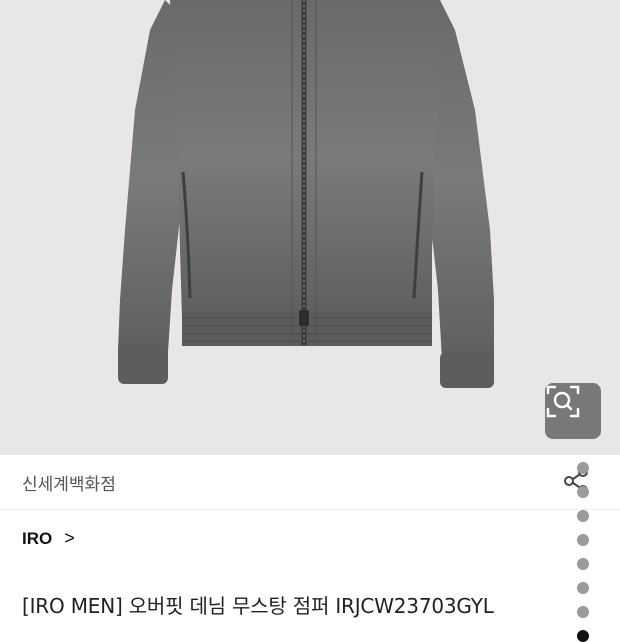 This screenshot has height=642, width=620. Describe the element at coordinates (310, 482) in the screenshot. I see `store-row: 신세계백화점` at that location.